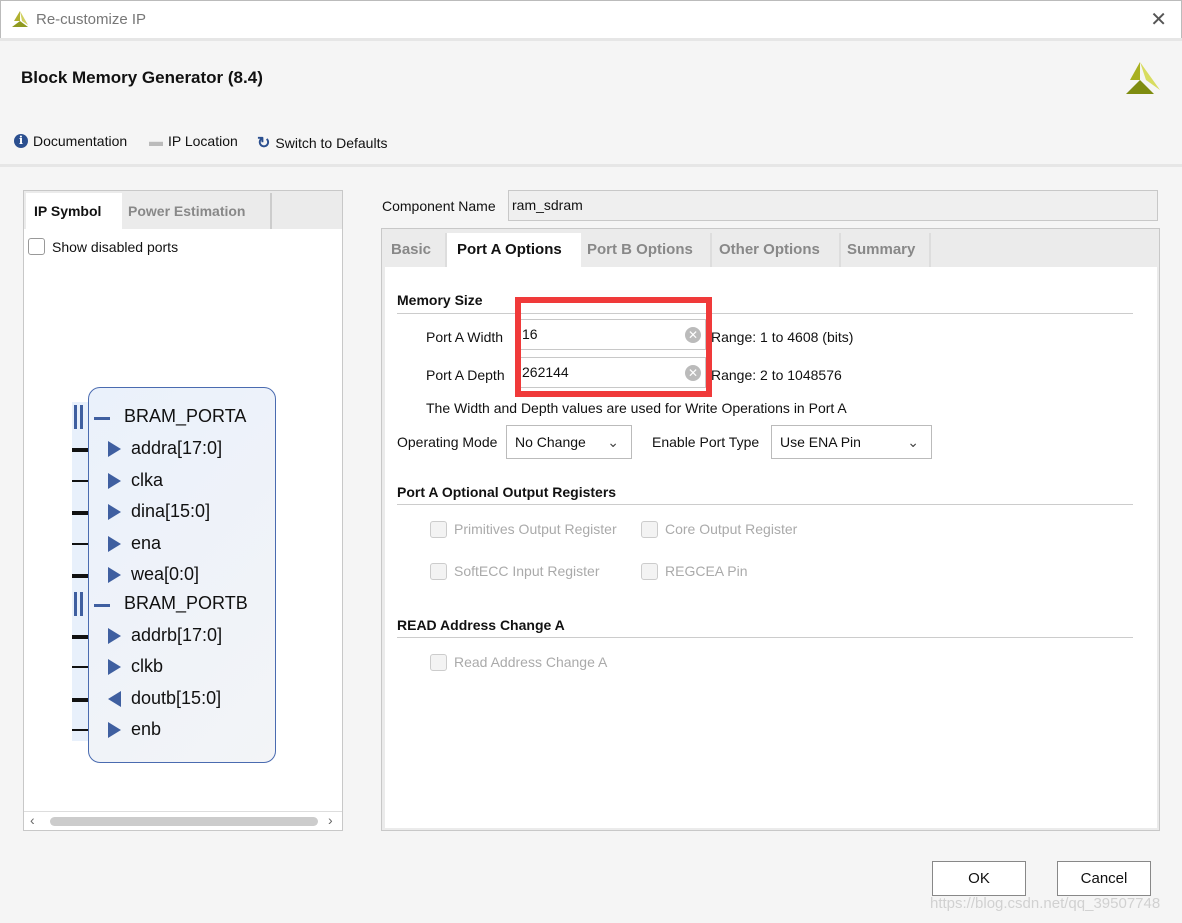 This screenshot has height=923, width=1182. I want to click on checkbox, so click(36, 246).